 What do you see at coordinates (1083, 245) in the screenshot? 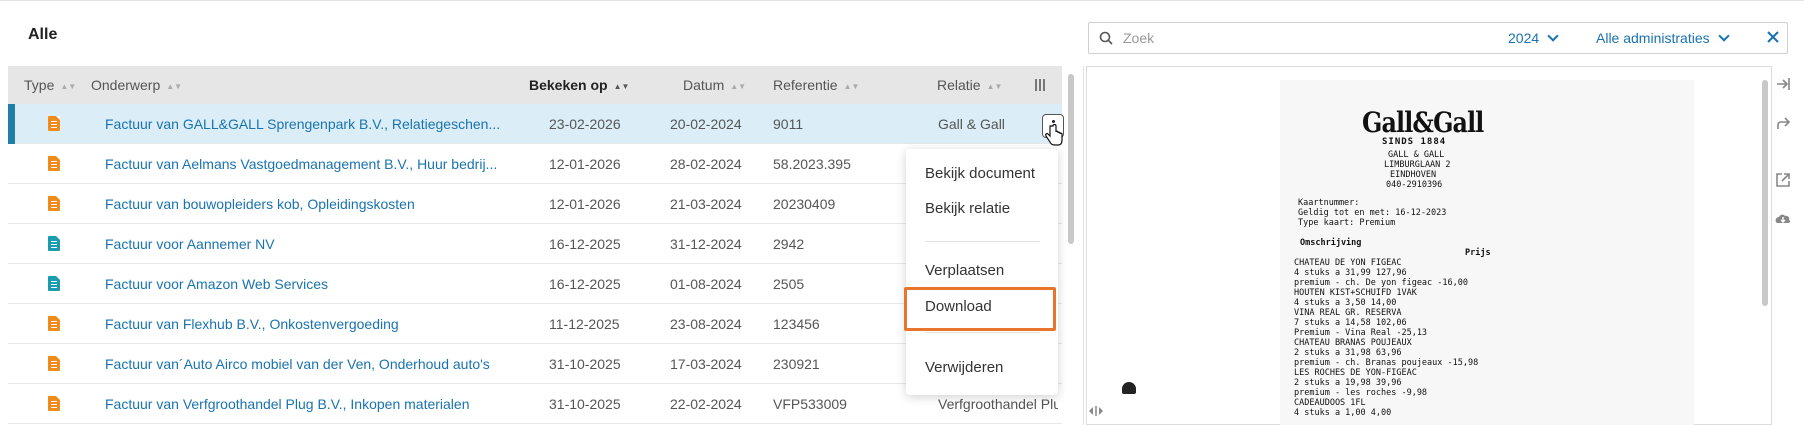
I see `splitter` at bounding box center [1083, 245].